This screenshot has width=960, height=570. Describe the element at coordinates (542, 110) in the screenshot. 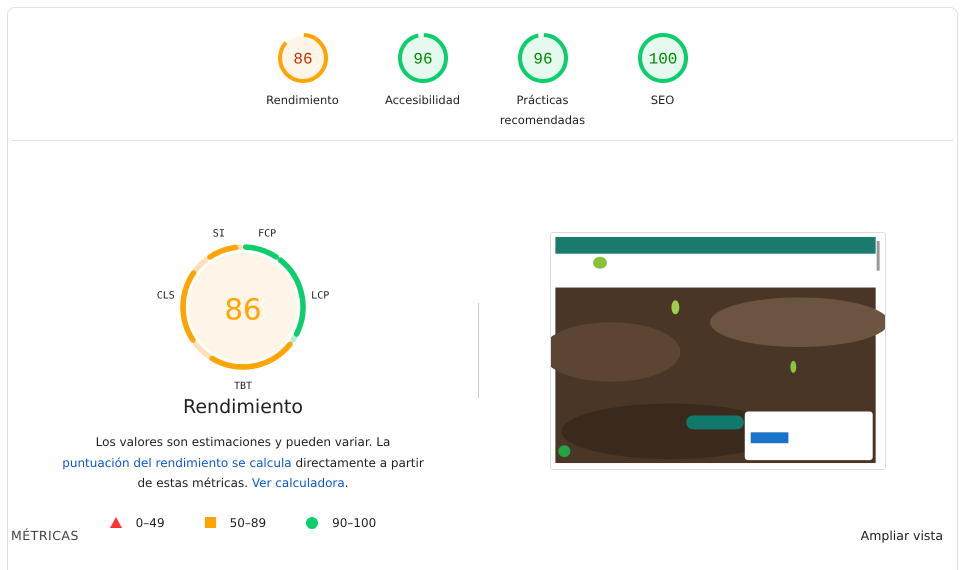

I see `category-label: Prácticas recomendadas` at that location.